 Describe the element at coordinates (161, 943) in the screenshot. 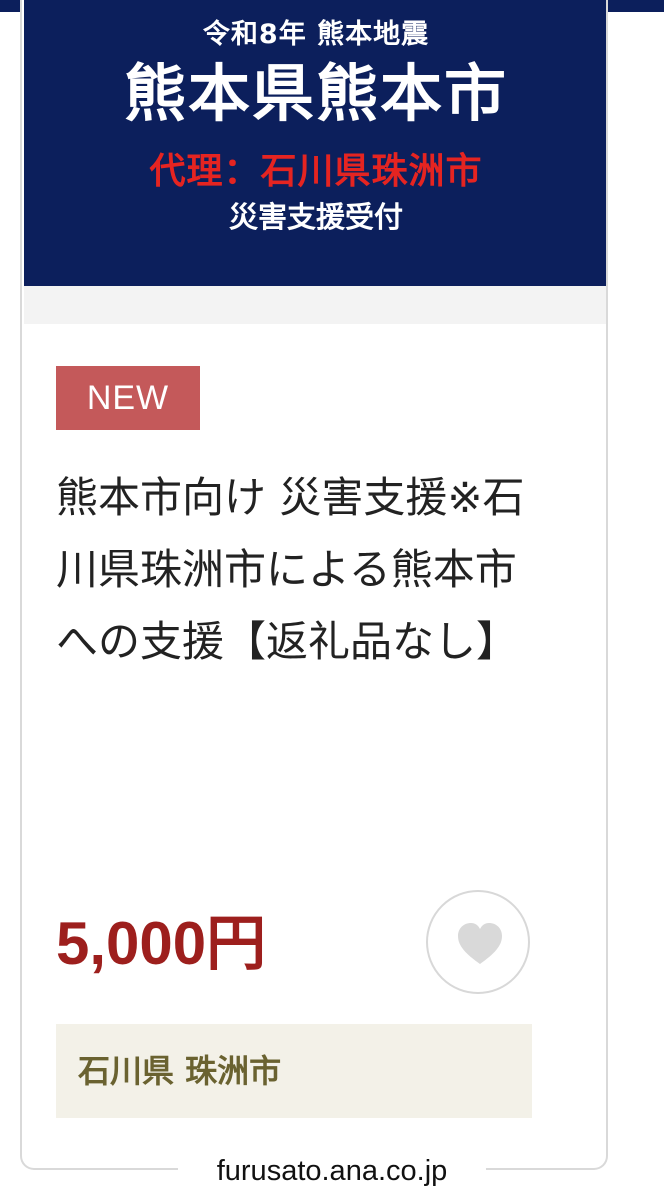

I see `item-price: 5,000円` at that location.